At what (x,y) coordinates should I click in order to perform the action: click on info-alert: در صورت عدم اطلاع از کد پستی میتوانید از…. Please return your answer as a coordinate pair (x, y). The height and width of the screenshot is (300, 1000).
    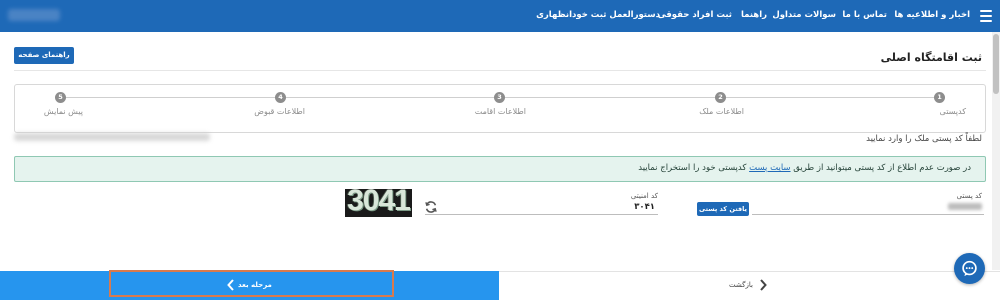
    Looking at the image, I should click on (500, 169).